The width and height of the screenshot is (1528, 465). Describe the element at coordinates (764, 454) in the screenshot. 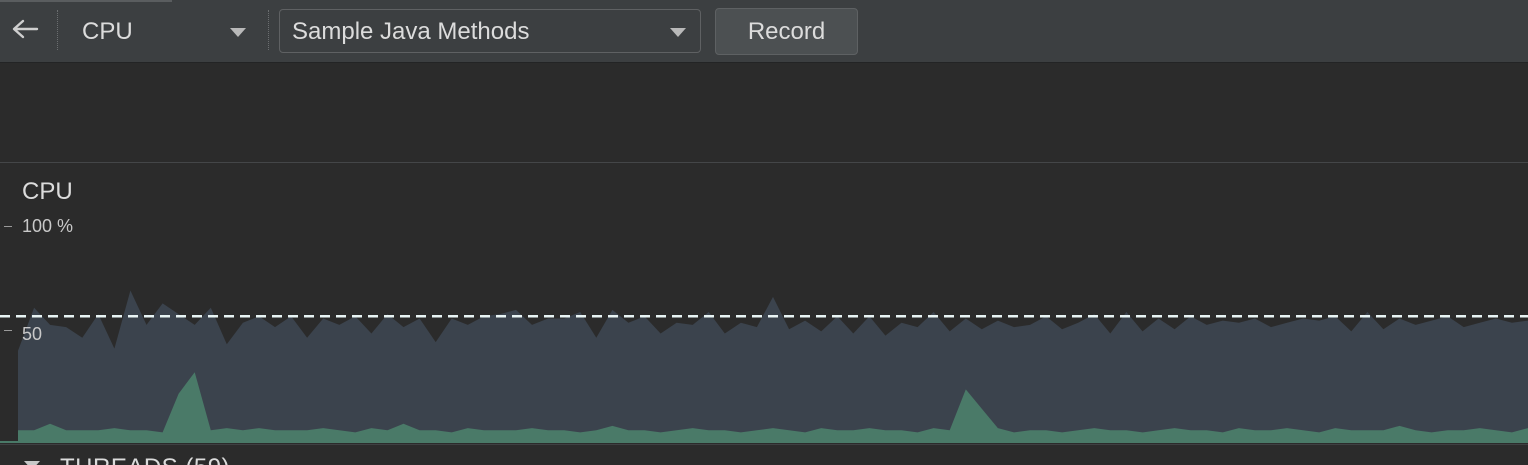

I see `threads-section-header: THREADS (59)` at that location.